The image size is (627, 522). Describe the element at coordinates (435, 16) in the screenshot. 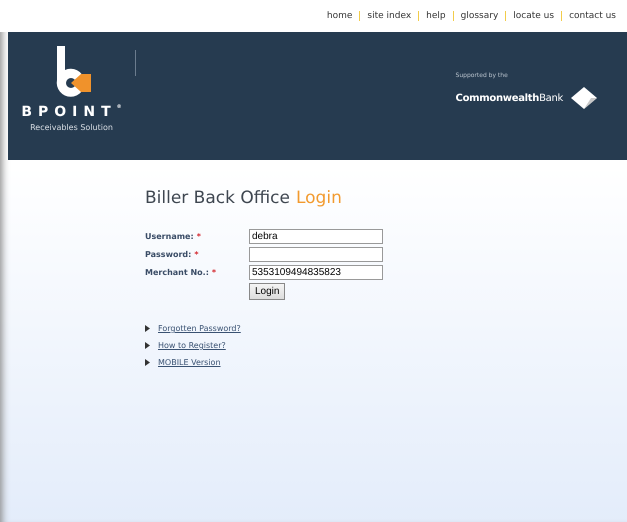

I see `nav-link: help` at that location.